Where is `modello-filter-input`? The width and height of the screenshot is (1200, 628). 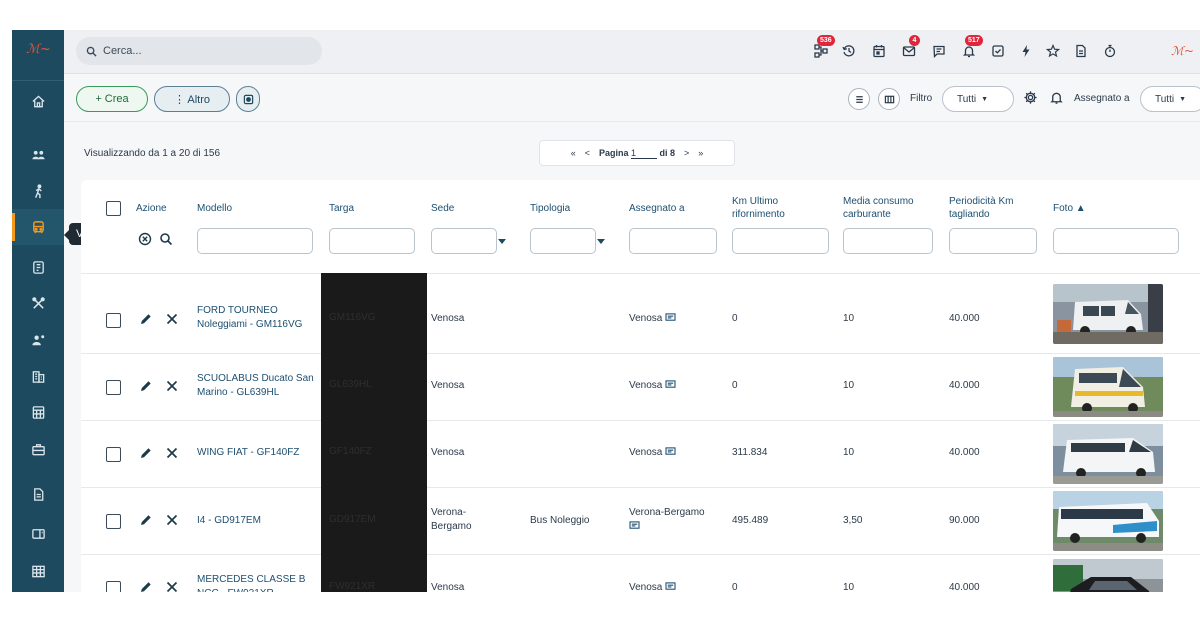 modello-filter-input is located at coordinates (255, 241).